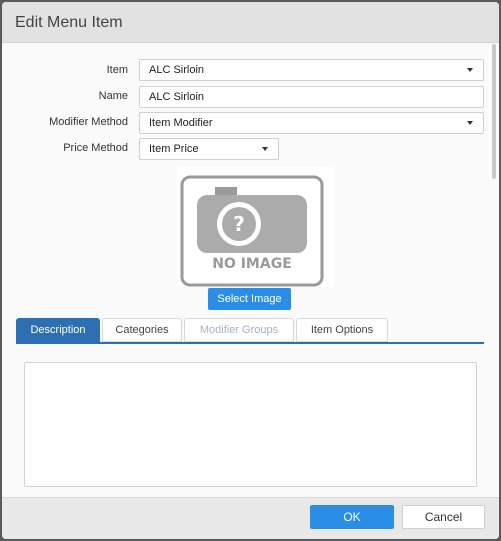  What do you see at coordinates (311, 97) in the screenshot?
I see `name-input: ALC Sirloin` at bounding box center [311, 97].